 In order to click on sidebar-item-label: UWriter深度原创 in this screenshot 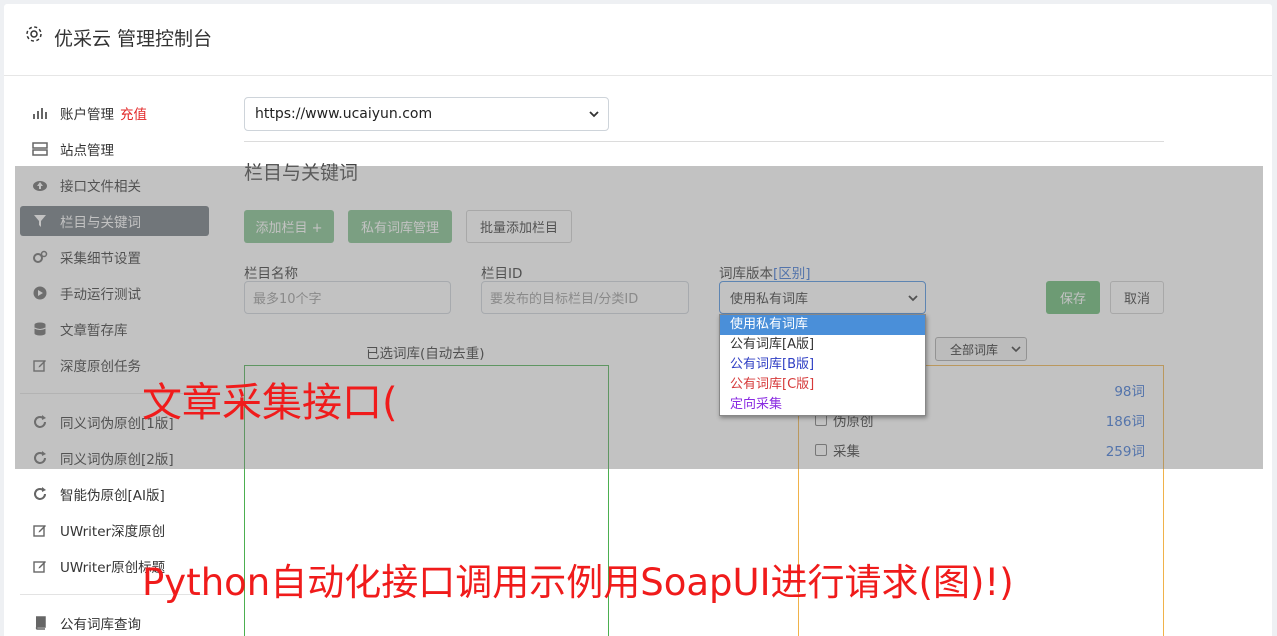, I will do `click(113, 532)`.